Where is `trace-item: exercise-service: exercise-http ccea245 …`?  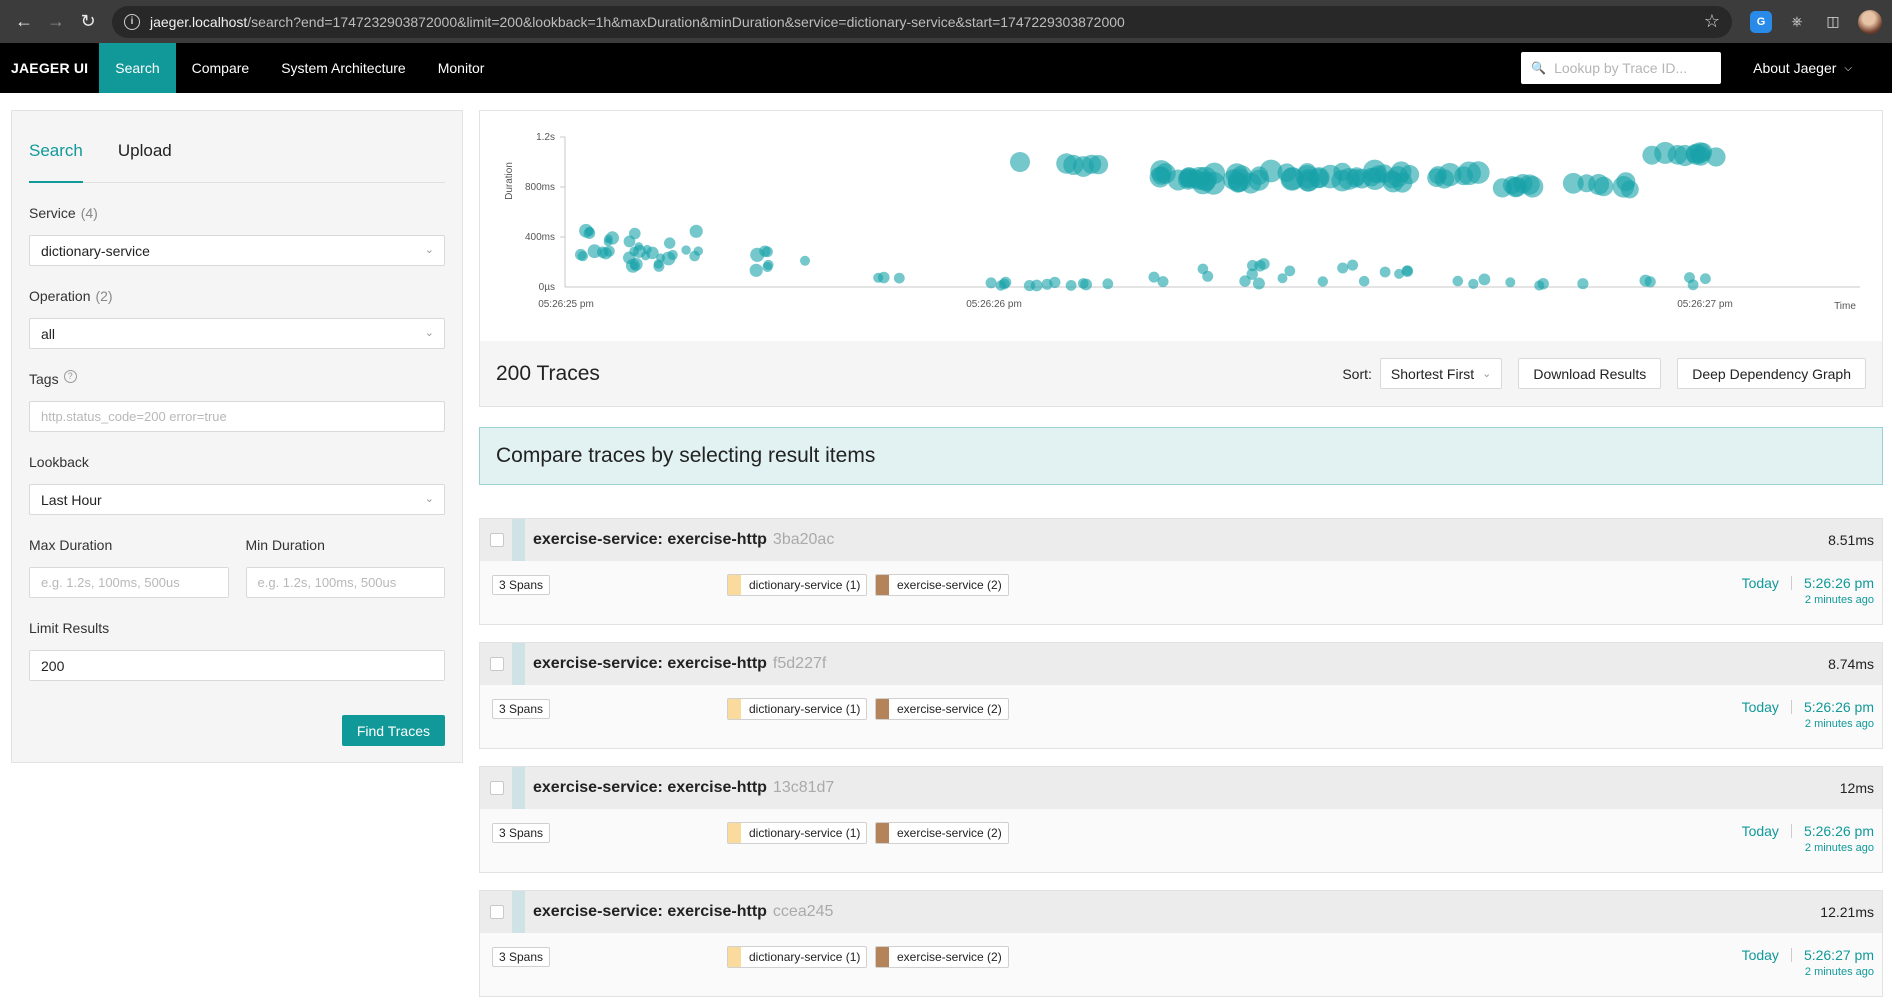 trace-item: exercise-service: exercise-http ccea245 … is located at coordinates (1181, 943).